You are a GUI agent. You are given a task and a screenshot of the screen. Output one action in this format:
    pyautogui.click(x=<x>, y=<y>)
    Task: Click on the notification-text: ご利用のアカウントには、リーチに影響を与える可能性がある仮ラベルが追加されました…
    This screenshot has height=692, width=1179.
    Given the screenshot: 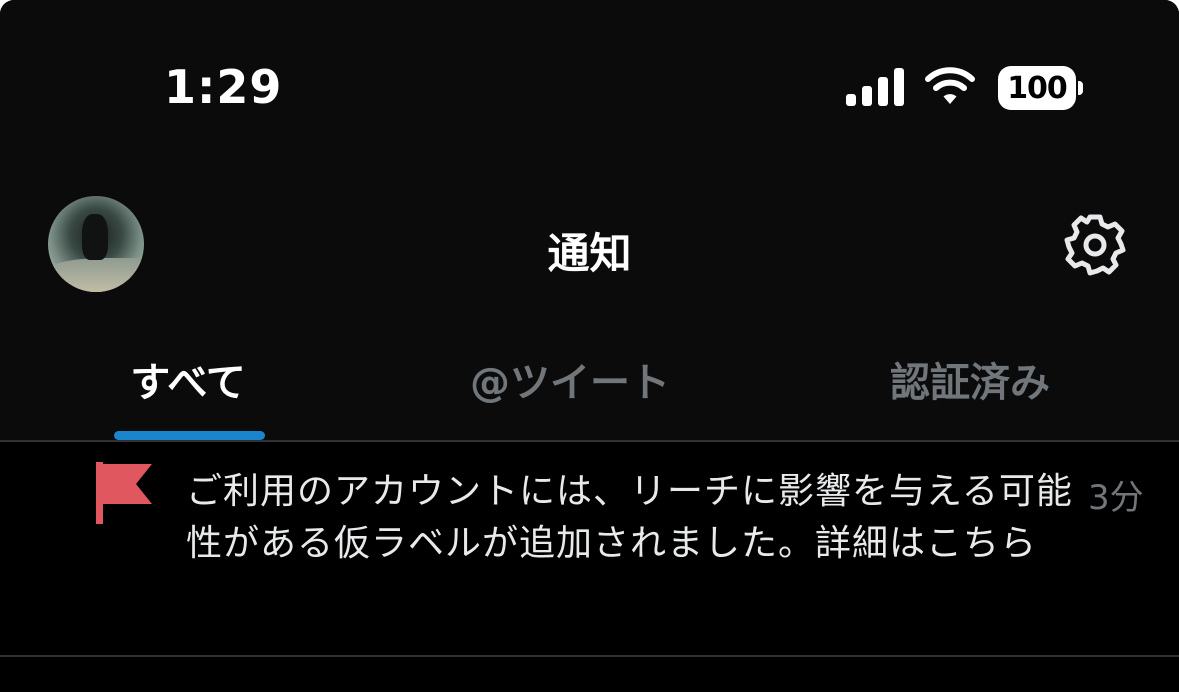 What is the action you would take?
    pyautogui.click(x=633, y=518)
    